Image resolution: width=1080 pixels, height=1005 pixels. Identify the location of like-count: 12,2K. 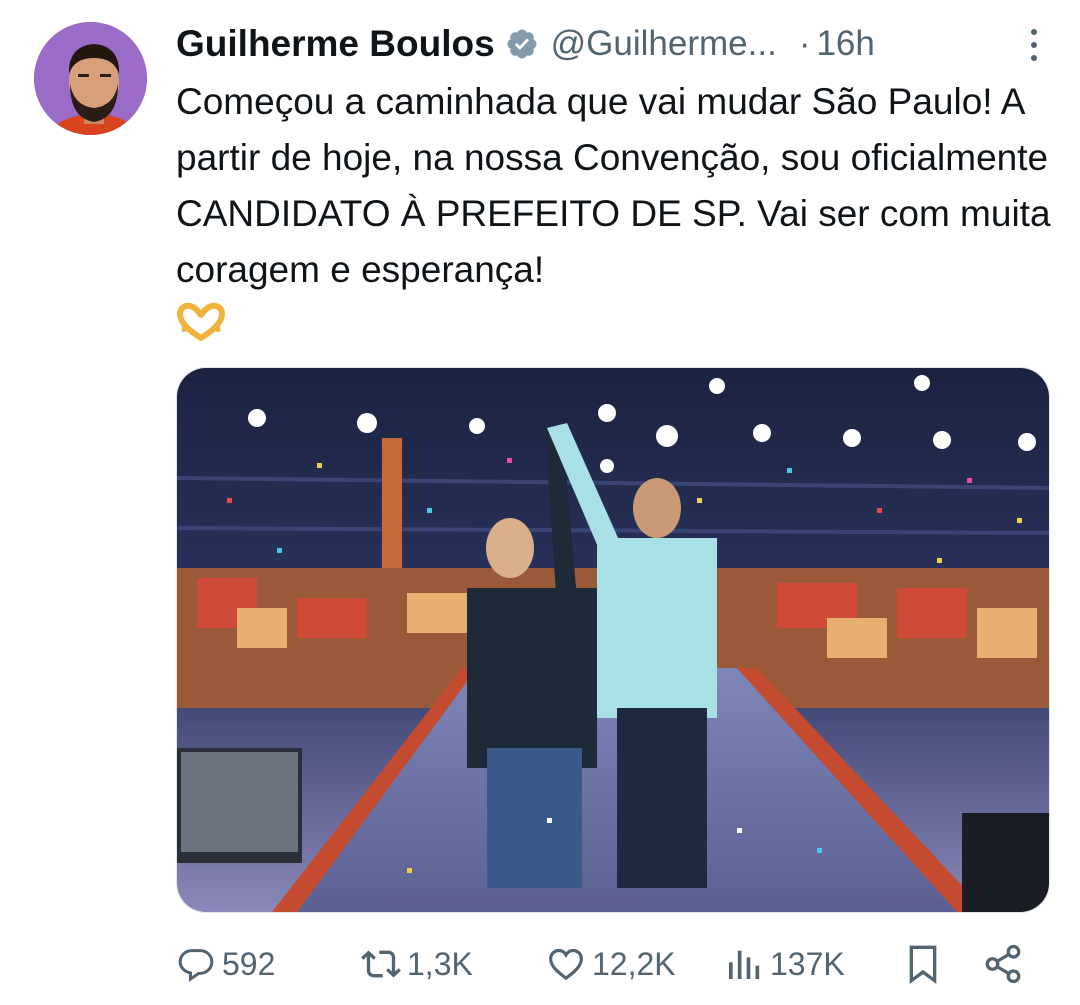
(634, 963).